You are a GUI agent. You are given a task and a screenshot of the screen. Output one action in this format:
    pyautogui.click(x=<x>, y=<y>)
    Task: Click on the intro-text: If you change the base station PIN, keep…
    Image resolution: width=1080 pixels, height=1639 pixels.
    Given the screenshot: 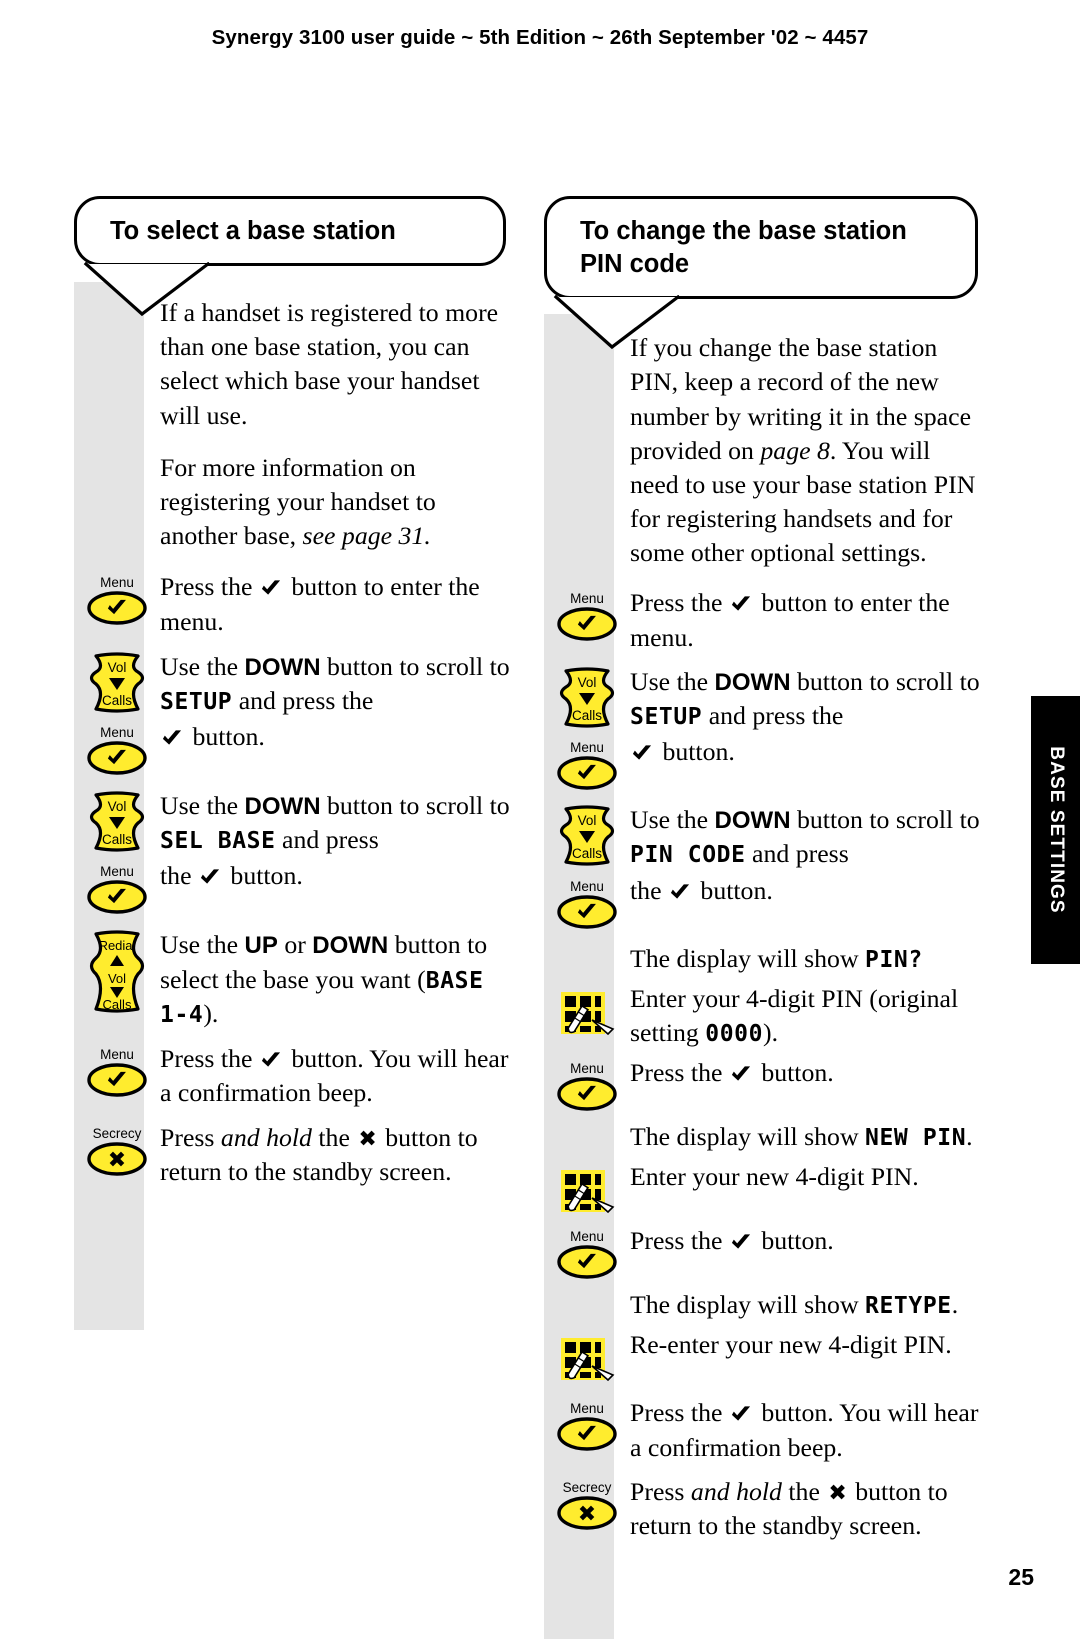 What is the action you would take?
    pyautogui.click(x=807, y=450)
    